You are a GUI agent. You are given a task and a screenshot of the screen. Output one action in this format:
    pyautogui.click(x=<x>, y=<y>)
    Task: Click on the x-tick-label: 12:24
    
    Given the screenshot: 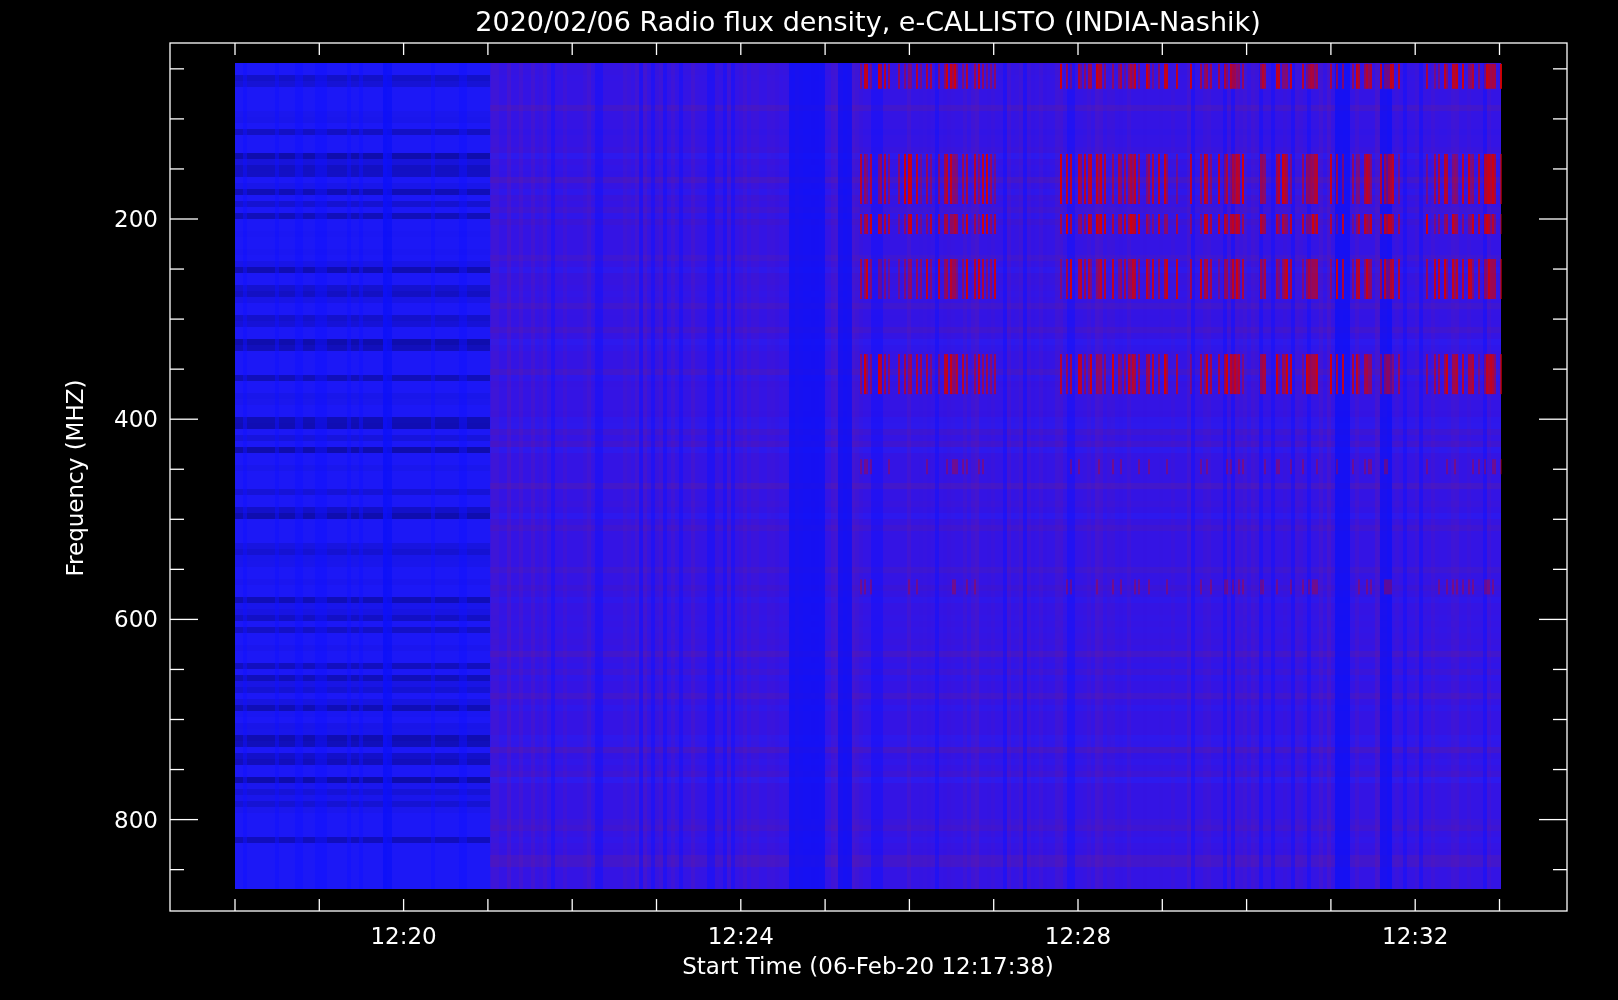 What is the action you would take?
    pyautogui.click(x=740, y=936)
    